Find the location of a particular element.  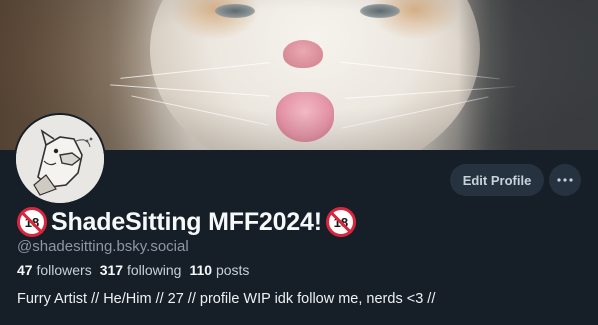

display-name: ShadeSitting MFF2024! is located at coordinates (186, 221).